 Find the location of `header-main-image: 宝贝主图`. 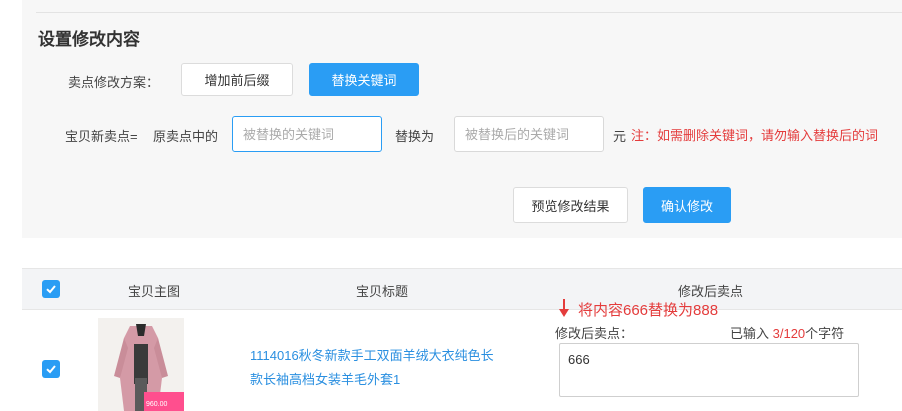

header-main-image: 宝贝主图 is located at coordinates (154, 291).